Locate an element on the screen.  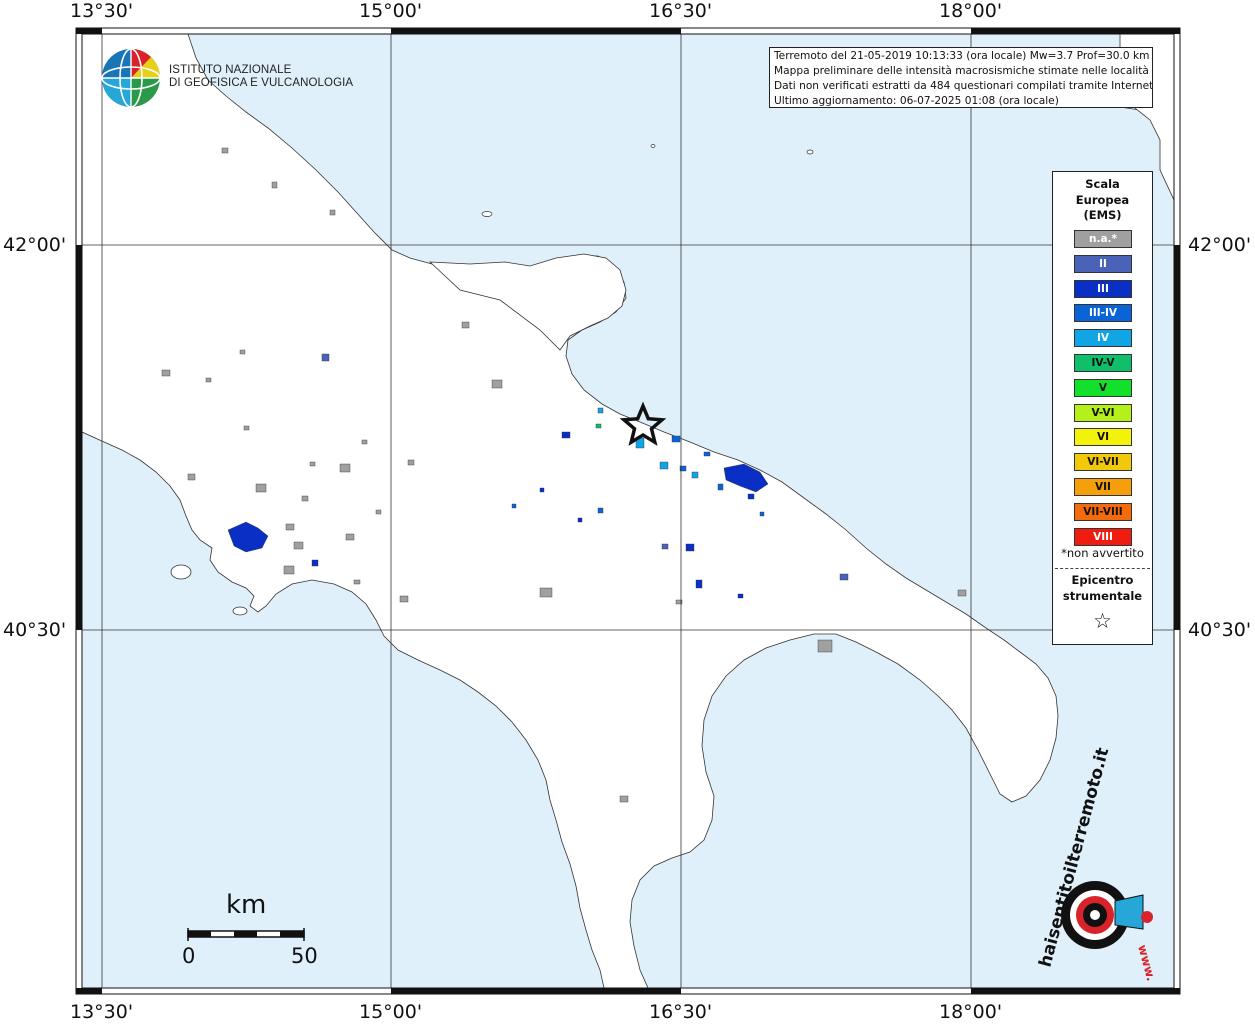
legend-title: Scala Europea (EMS) is located at coordinates (1102, 200).